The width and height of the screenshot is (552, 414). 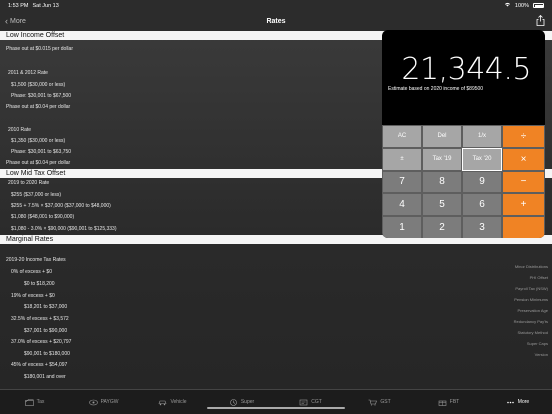 I want to click on chevron-left-icon: ‹, so click(x=6, y=20).